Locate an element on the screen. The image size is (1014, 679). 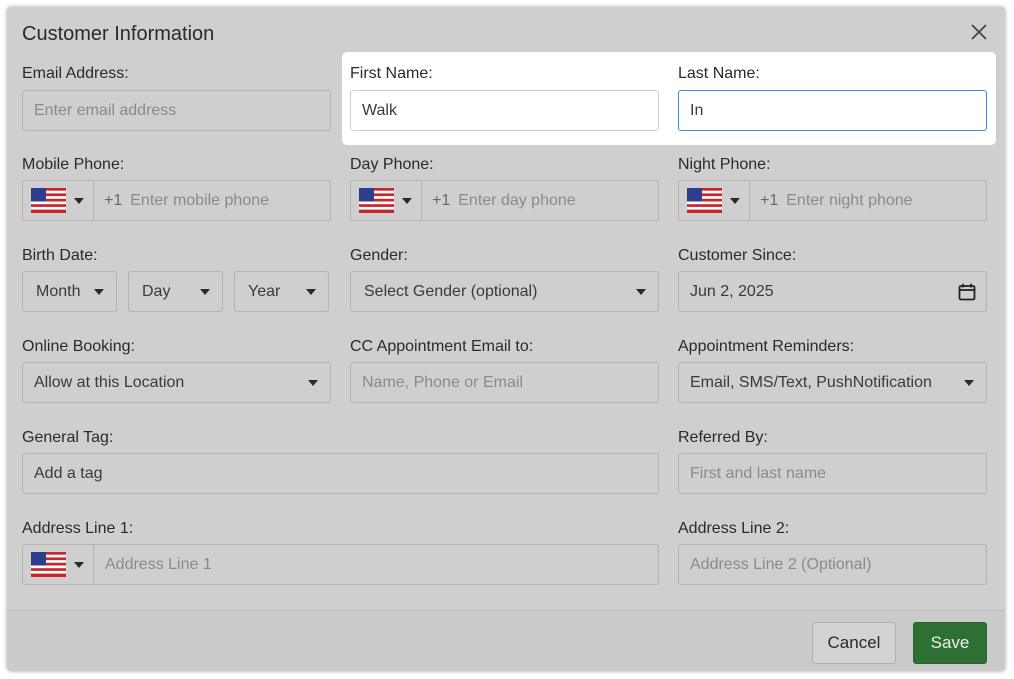
gender-select: Select Gender (optional) is located at coordinates (504, 291).